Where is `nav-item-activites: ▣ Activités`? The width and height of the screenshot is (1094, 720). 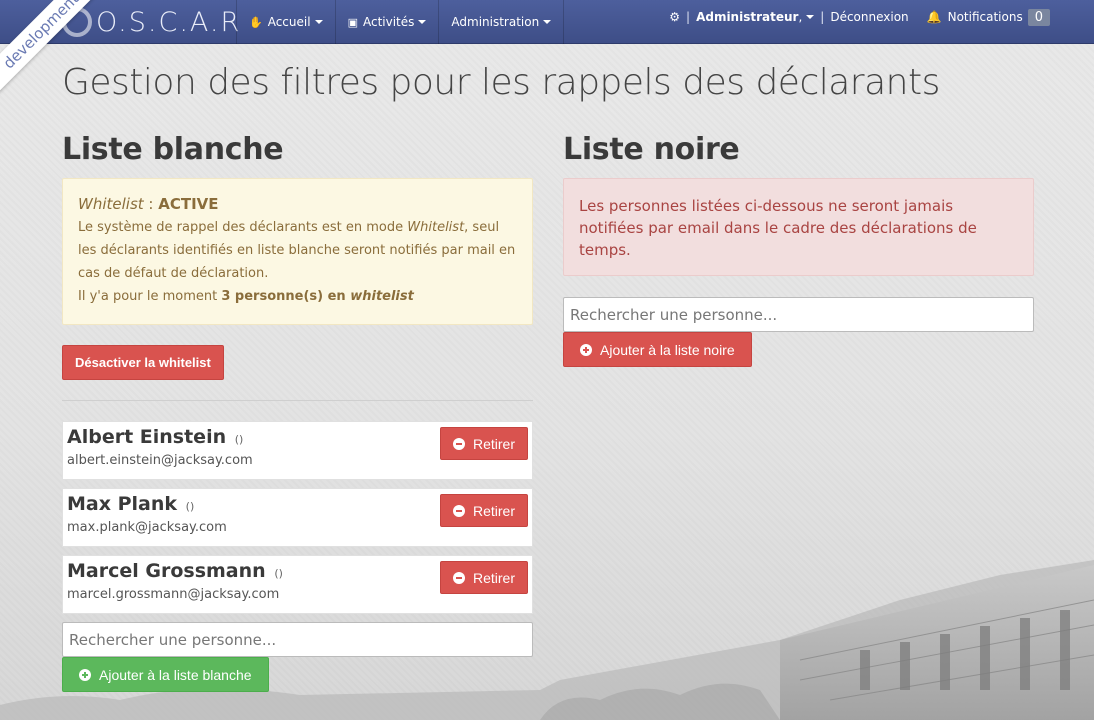 nav-item-activites: ▣ Activités is located at coordinates (386, 22).